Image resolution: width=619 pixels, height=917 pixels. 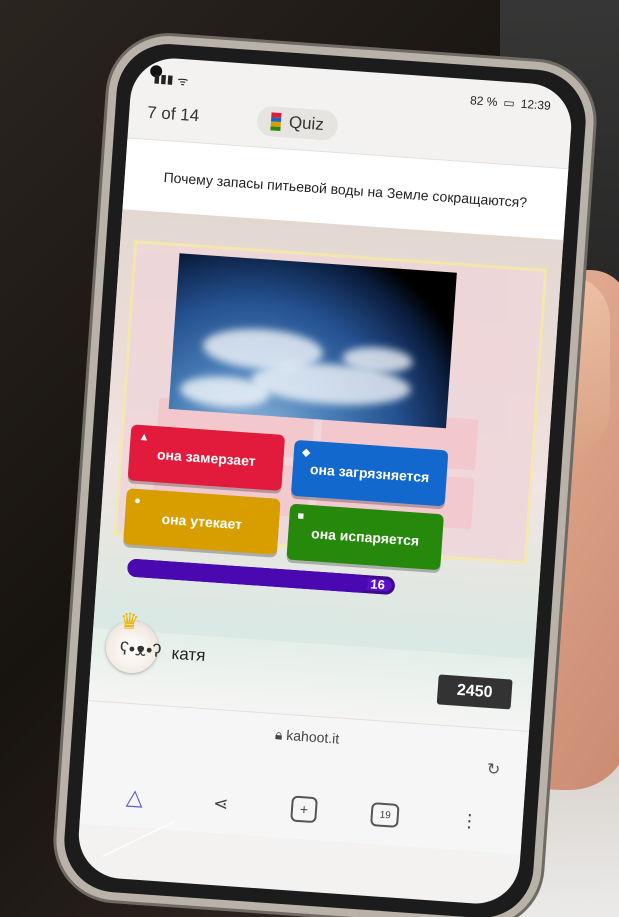 I want to click on status-left: ▮▮▮ ᯤ, so click(x=171, y=79).